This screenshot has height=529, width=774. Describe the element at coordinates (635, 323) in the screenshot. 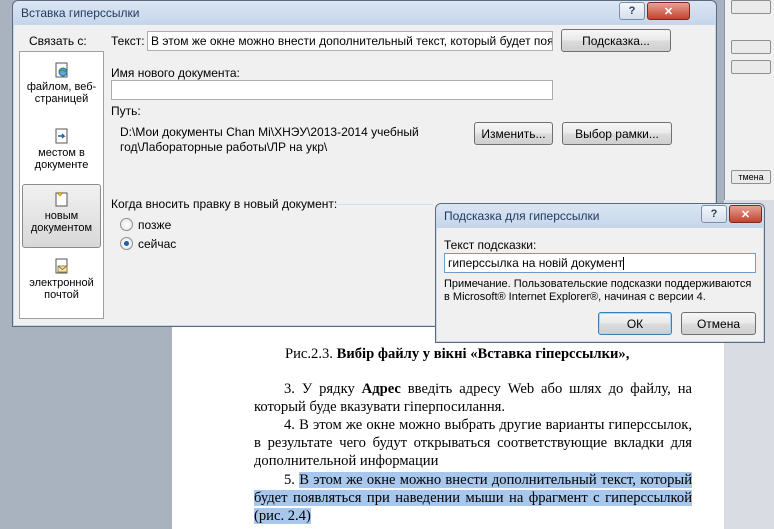

I see `ok-button: ОК` at that location.